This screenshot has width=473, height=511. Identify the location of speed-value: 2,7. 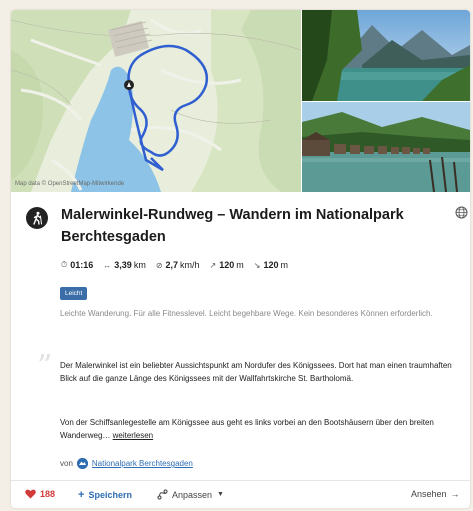
(172, 265).